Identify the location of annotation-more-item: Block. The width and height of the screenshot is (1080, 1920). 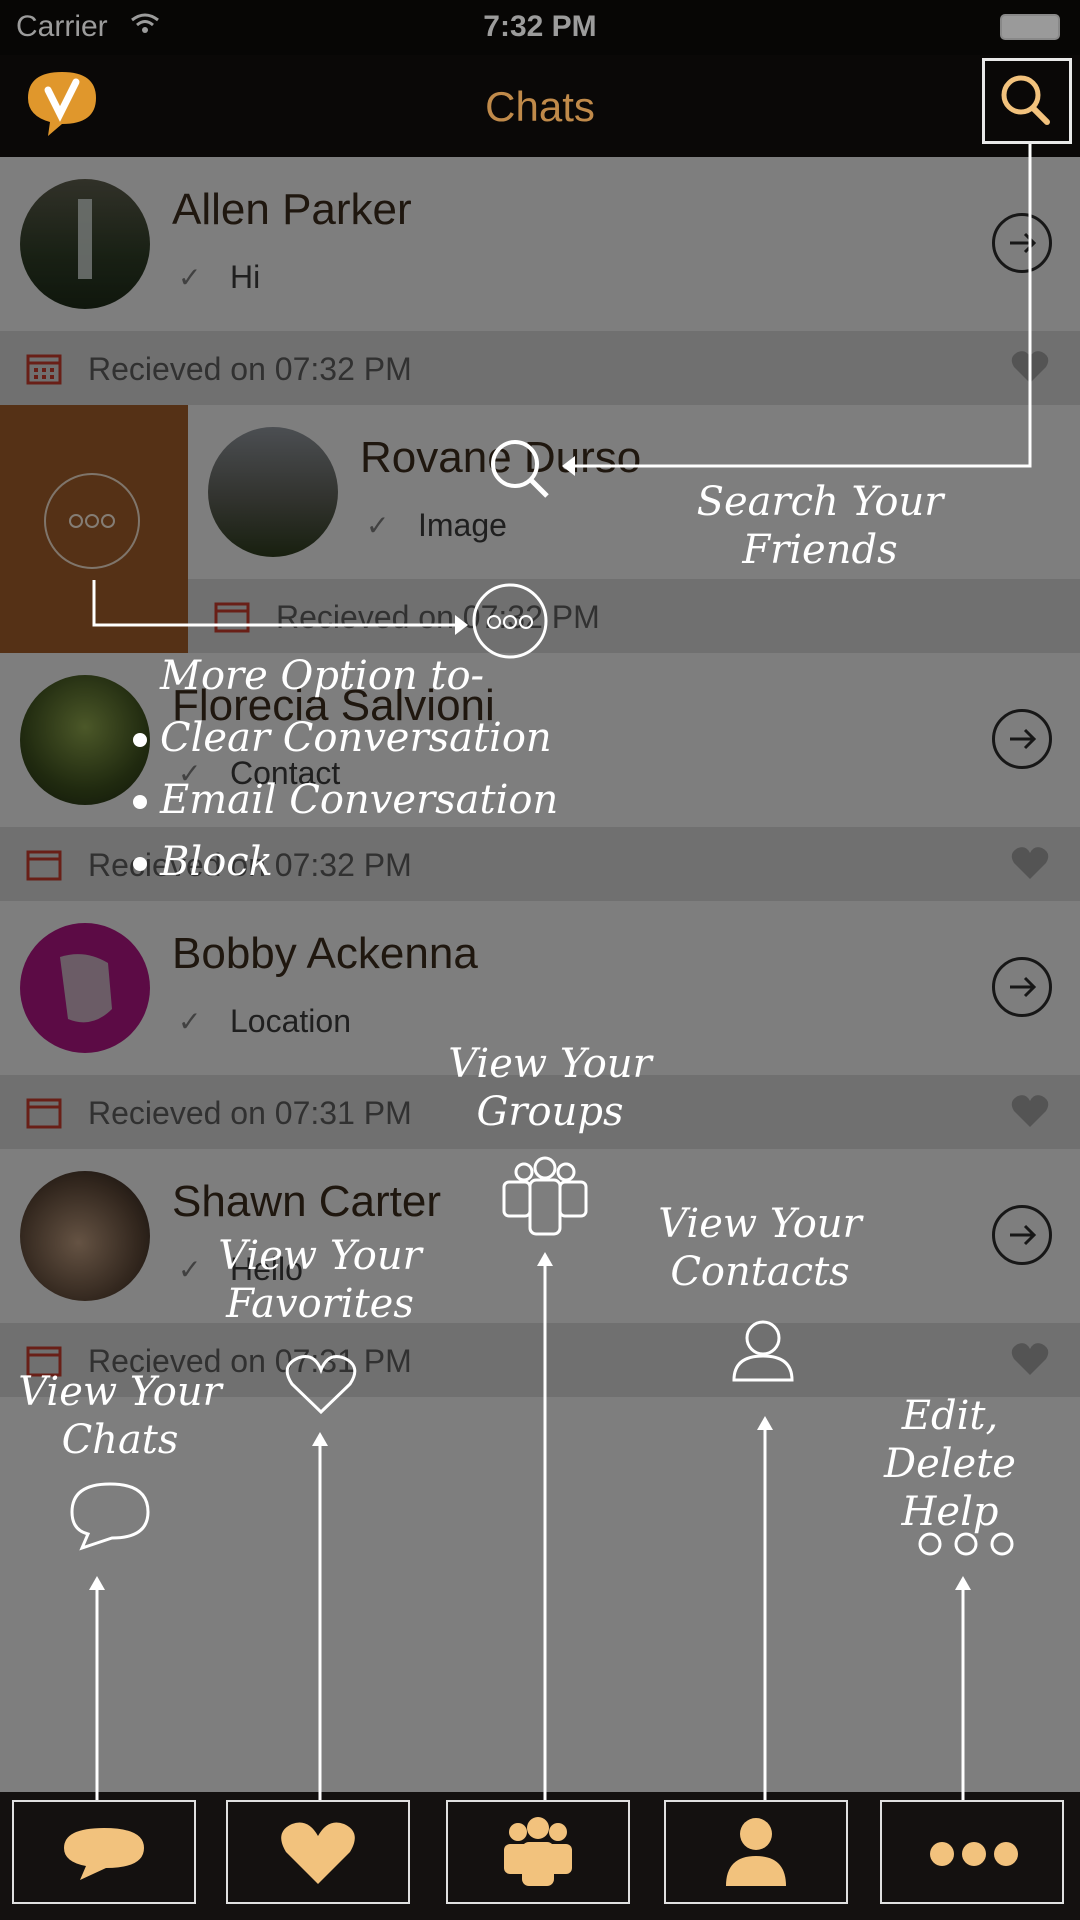
(216, 862).